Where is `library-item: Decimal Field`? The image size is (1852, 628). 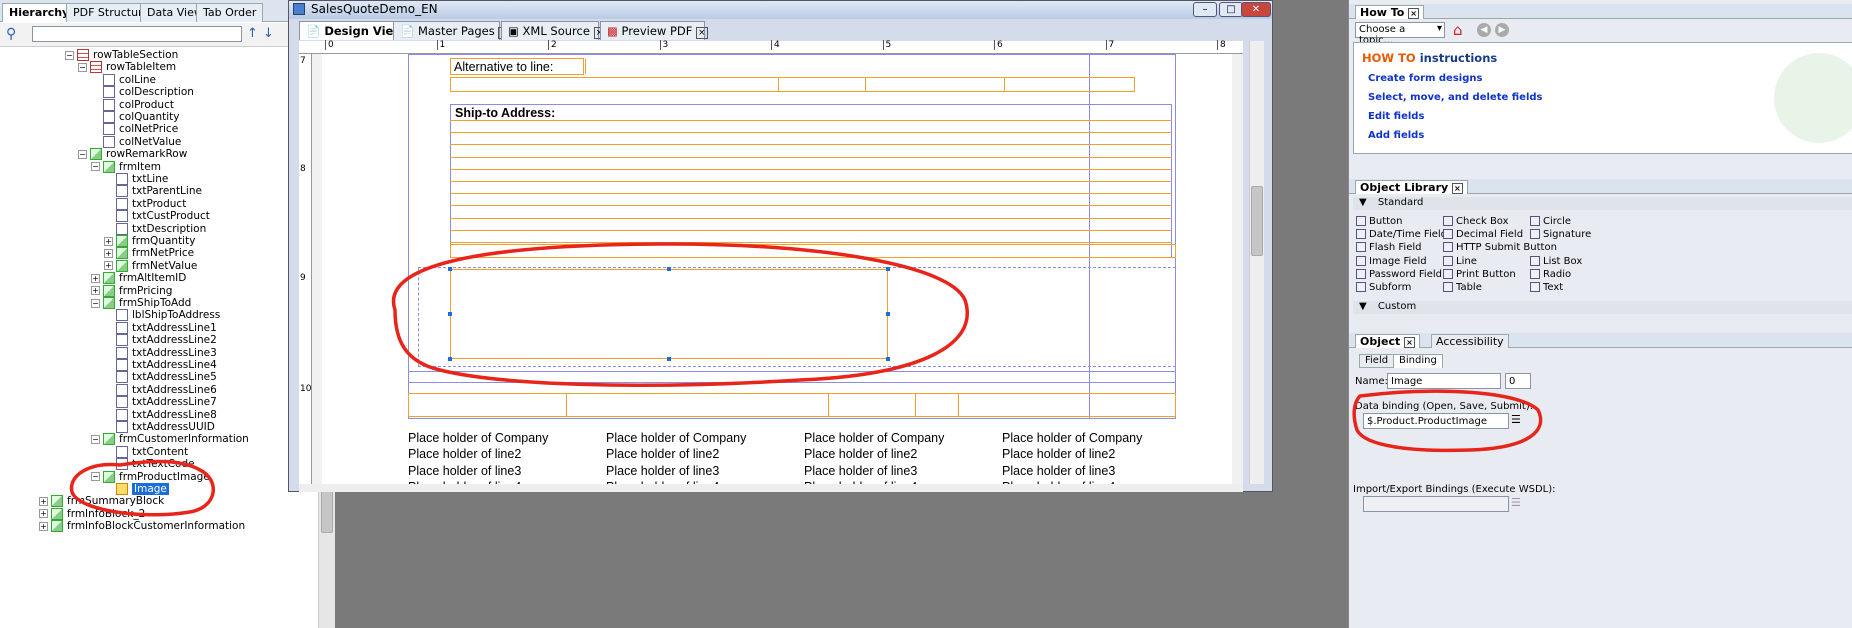 library-item: Decimal Field is located at coordinates (1483, 234).